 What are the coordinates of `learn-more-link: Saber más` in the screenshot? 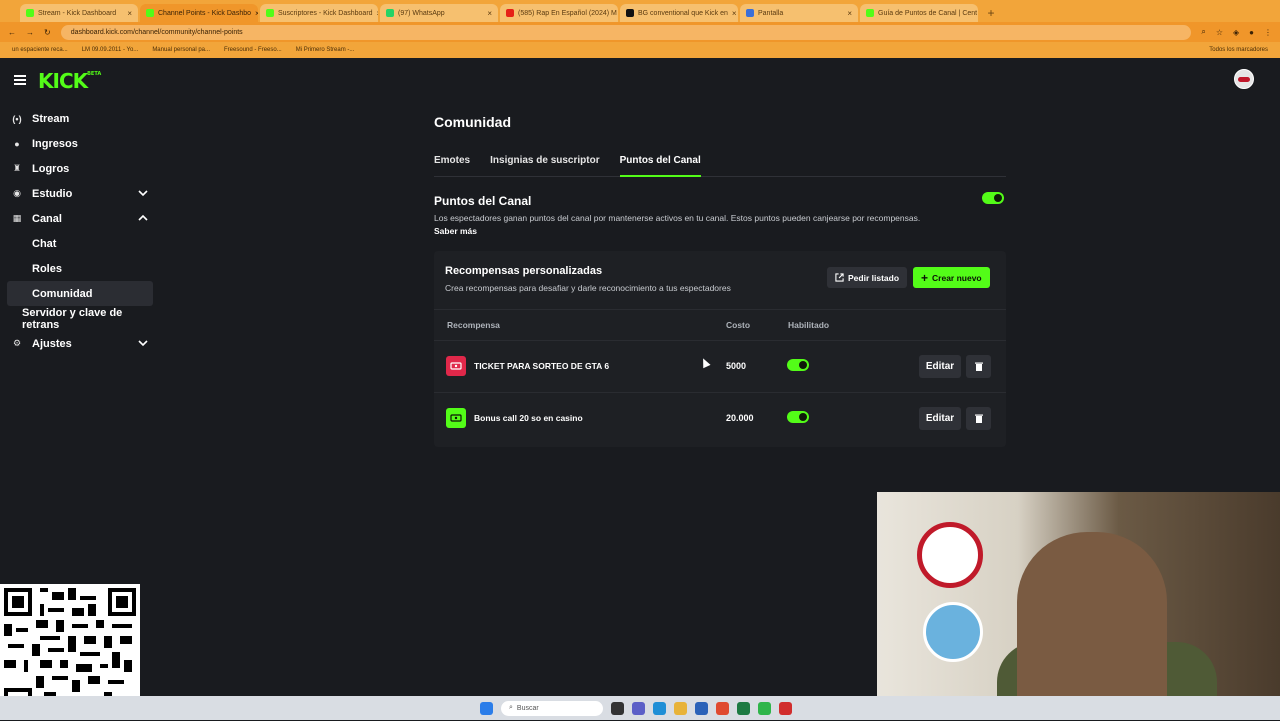 It's located at (455, 231).